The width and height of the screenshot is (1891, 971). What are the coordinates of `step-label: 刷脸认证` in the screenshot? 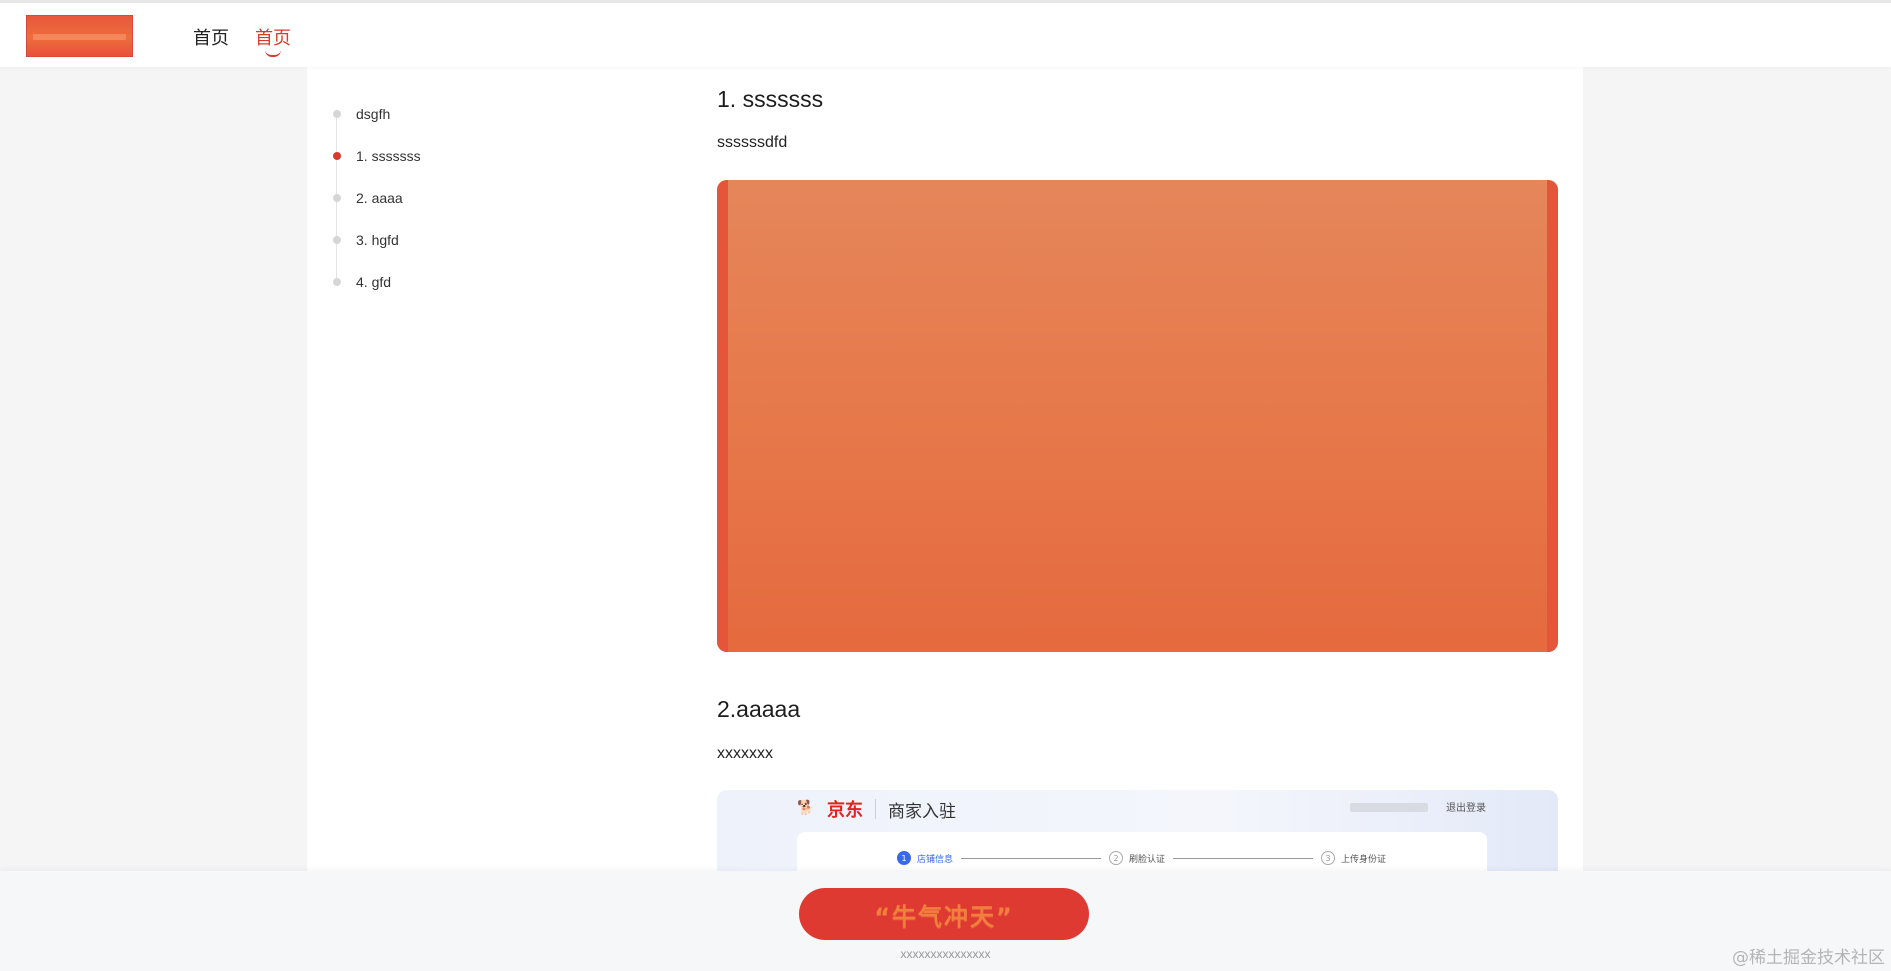 It's located at (1147, 859).